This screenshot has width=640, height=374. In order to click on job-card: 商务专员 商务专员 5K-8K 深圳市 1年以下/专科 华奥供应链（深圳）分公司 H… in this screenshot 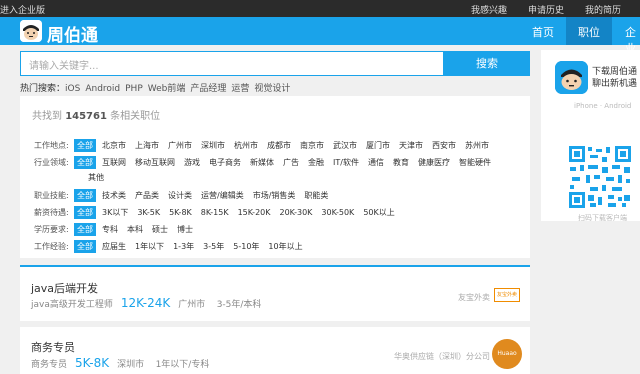, I will do `click(275, 350)`.